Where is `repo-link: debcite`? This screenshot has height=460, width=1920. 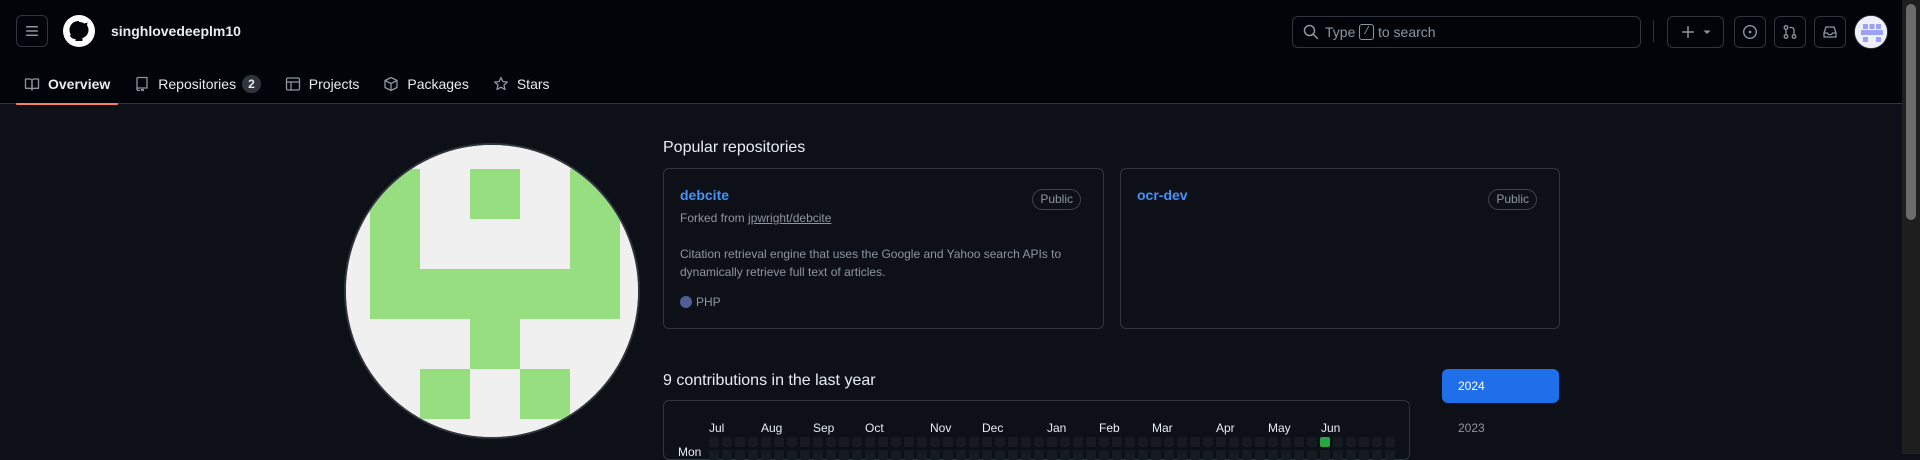
repo-link: debcite is located at coordinates (704, 195).